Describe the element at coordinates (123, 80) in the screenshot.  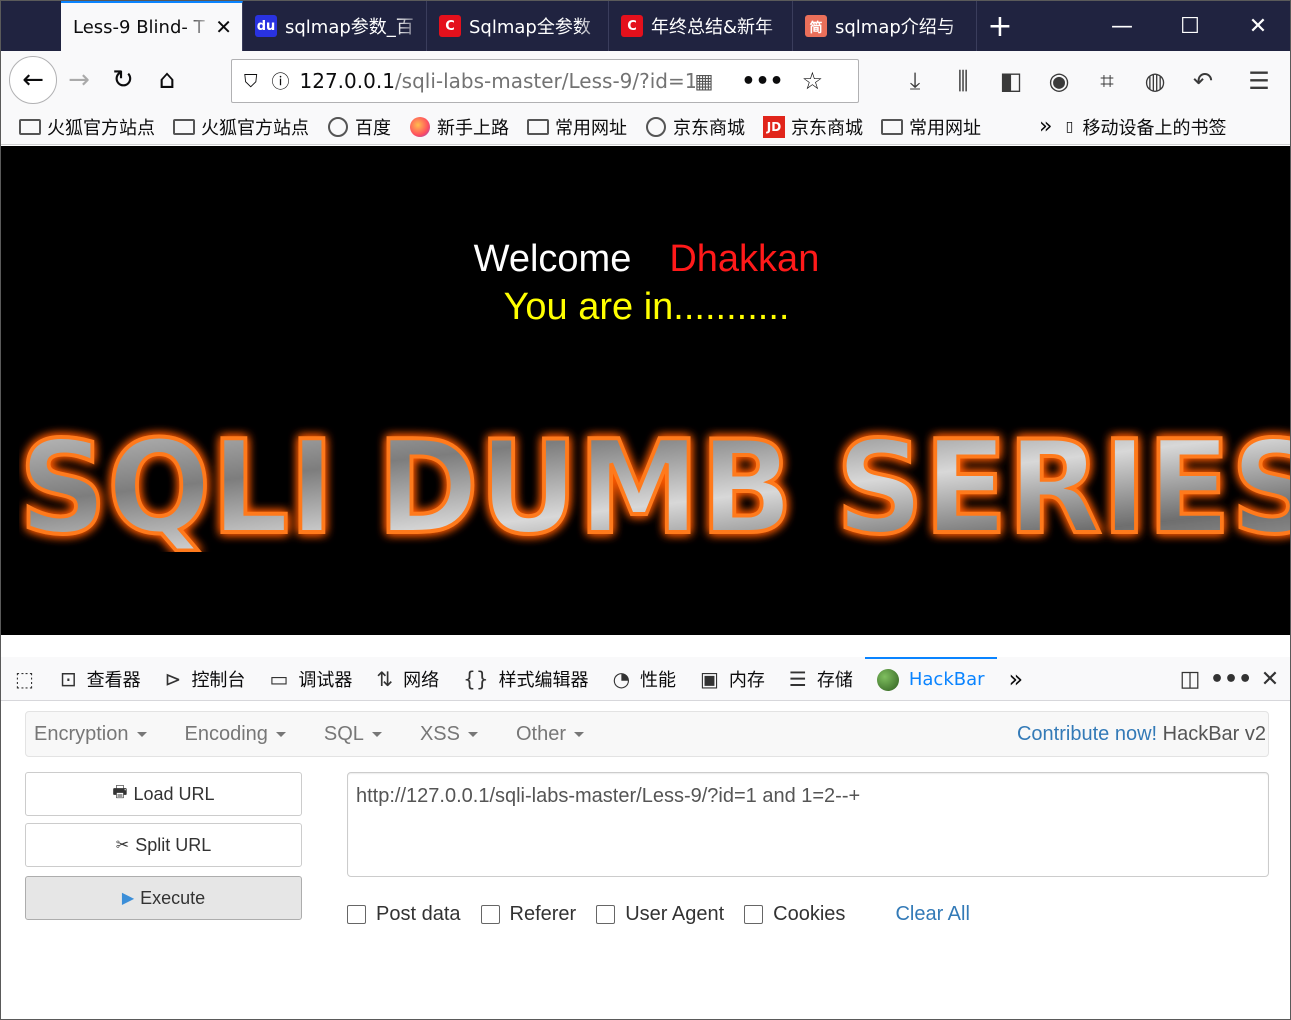
I see `reload-icon: ↻` at that location.